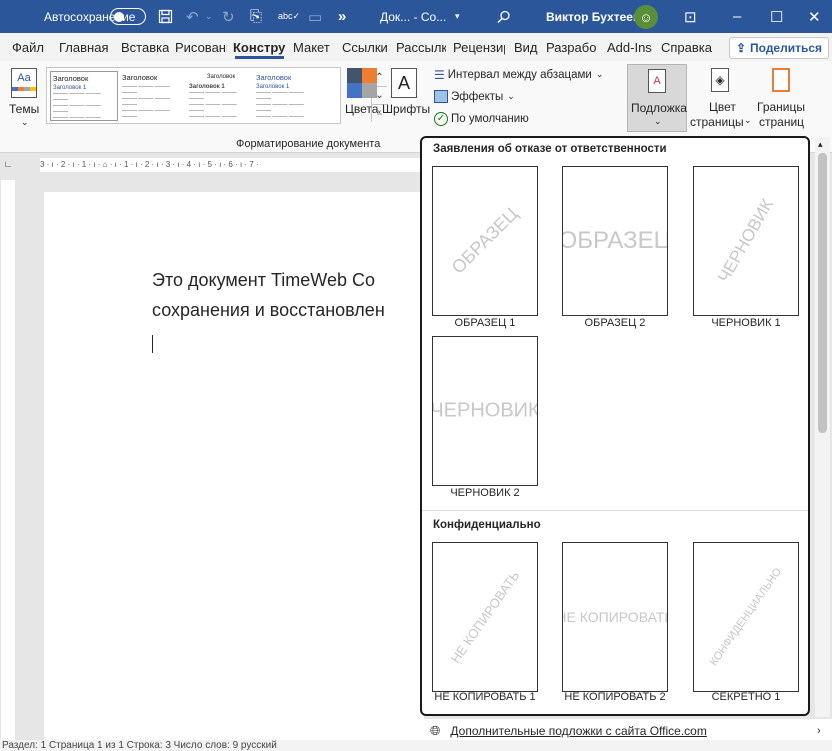  I want to click on format-painter-icon: ⎘, so click(256, 16).